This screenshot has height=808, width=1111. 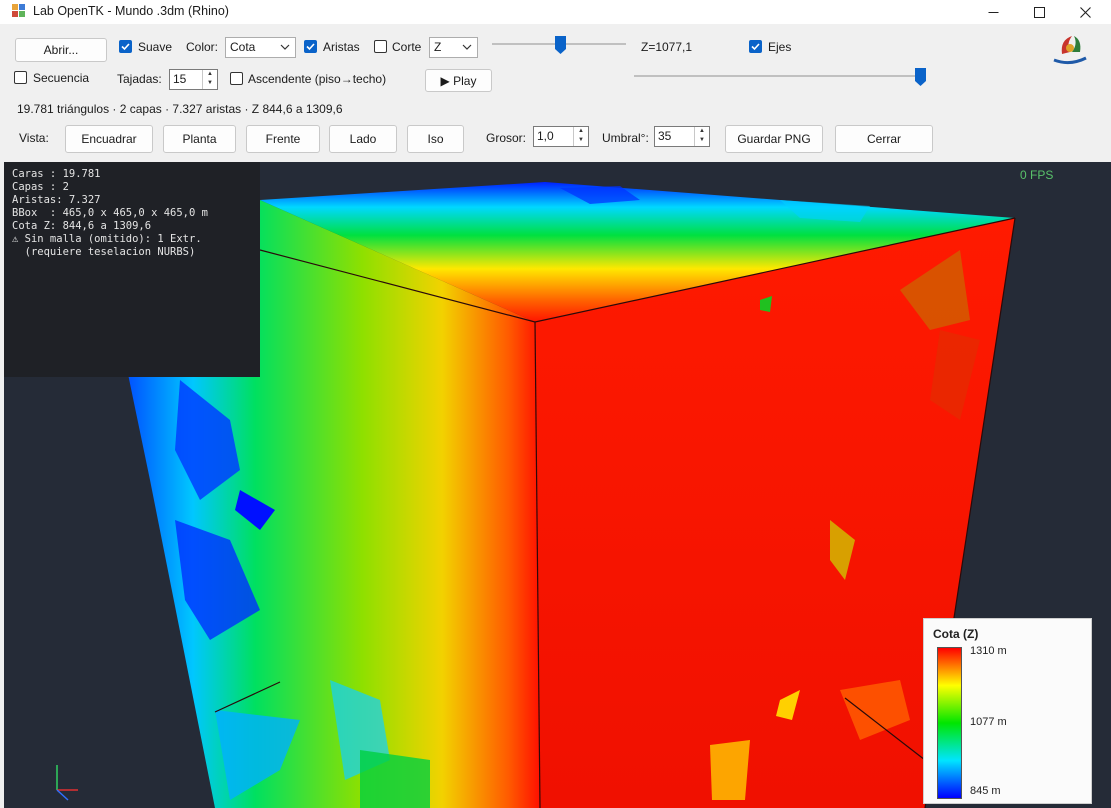 I want to click on edges-label: Aristas, so click(x=341, y=47).